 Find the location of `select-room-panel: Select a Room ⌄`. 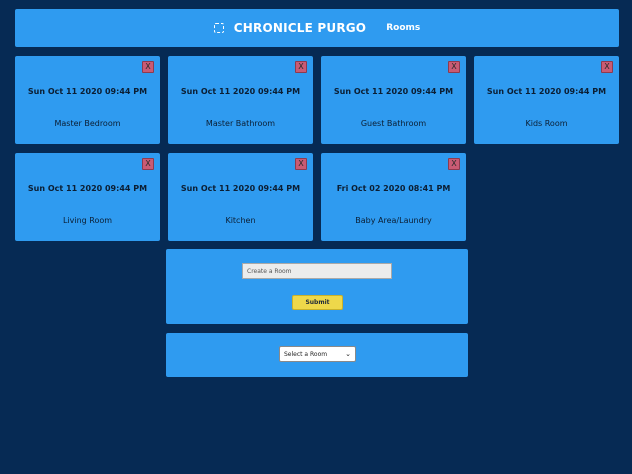

select-room-panel: Select a Room ⌄ is located at coordinates (317, 355).